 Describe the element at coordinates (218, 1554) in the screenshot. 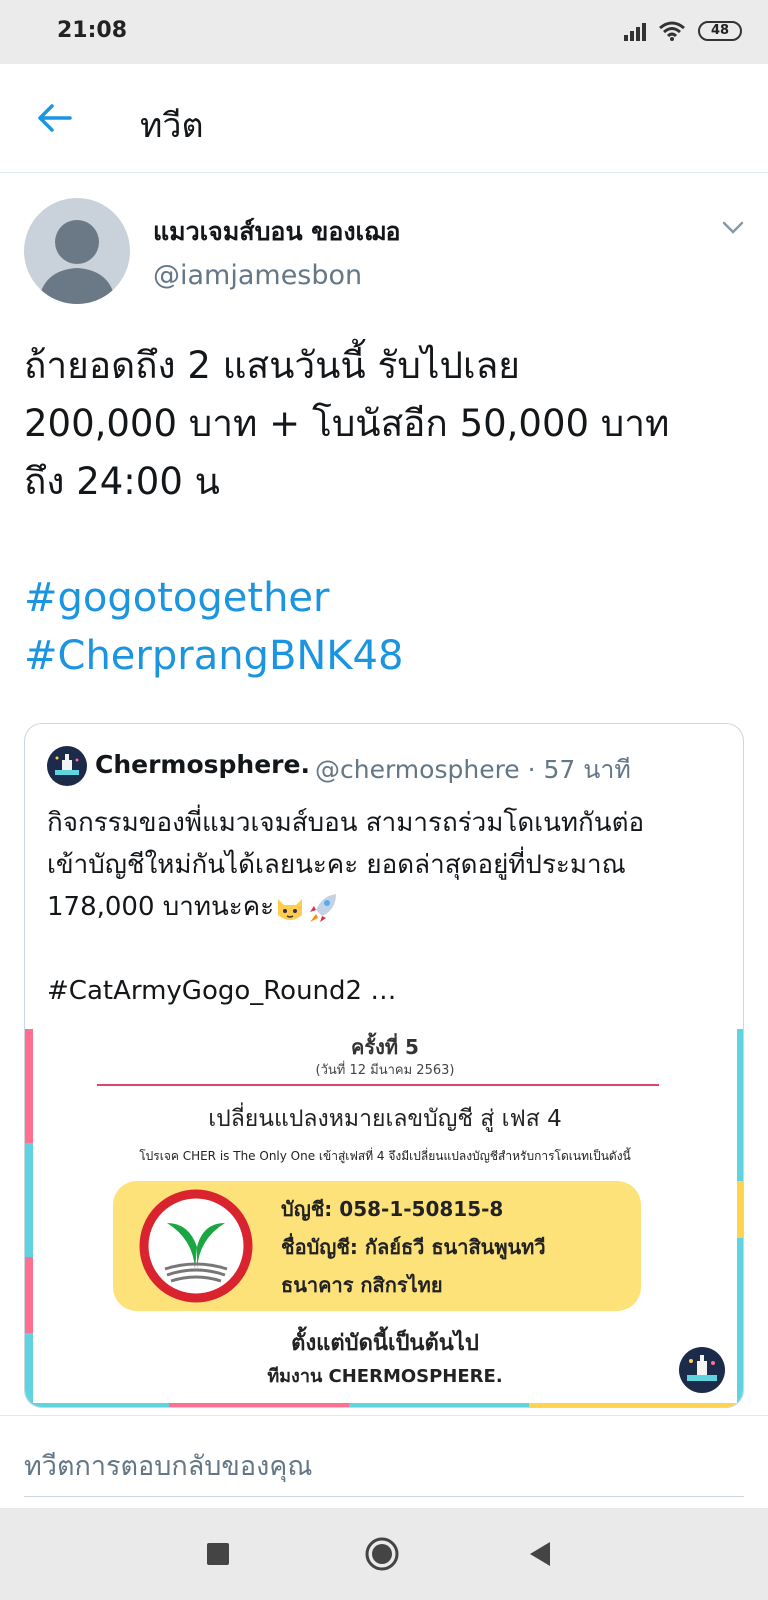

I see `recents-icon` at that location.